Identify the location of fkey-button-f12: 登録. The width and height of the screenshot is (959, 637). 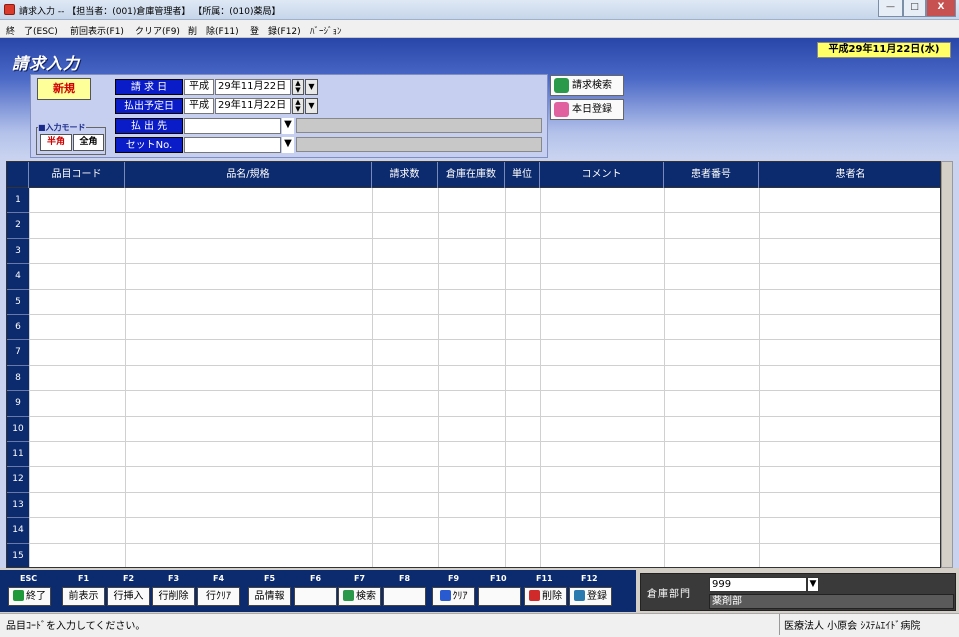
(590, 596).